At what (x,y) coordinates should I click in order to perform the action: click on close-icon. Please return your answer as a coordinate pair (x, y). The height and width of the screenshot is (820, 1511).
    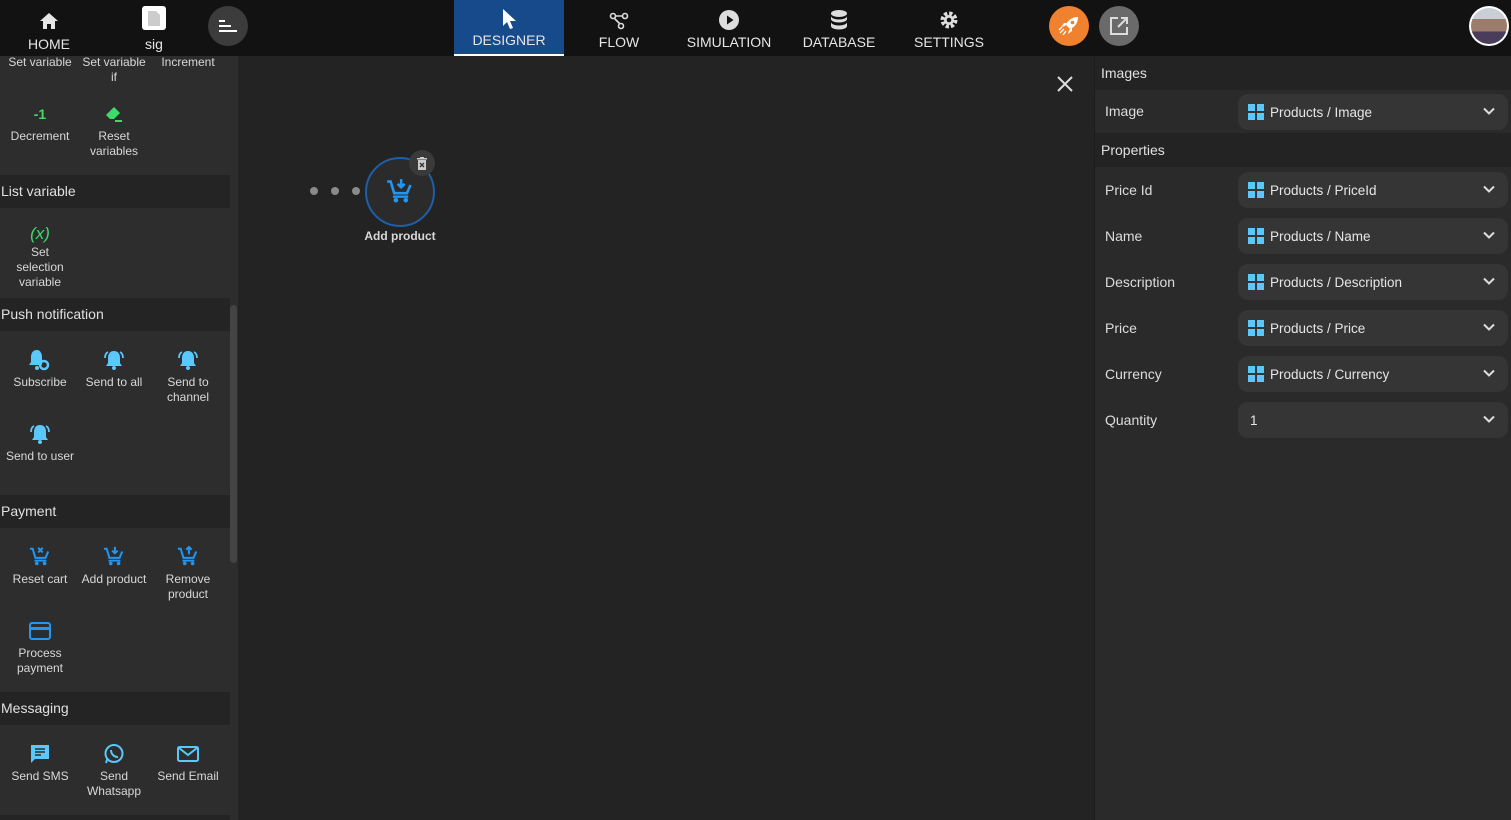
    Looking at the image, I should click on (1065, 84).